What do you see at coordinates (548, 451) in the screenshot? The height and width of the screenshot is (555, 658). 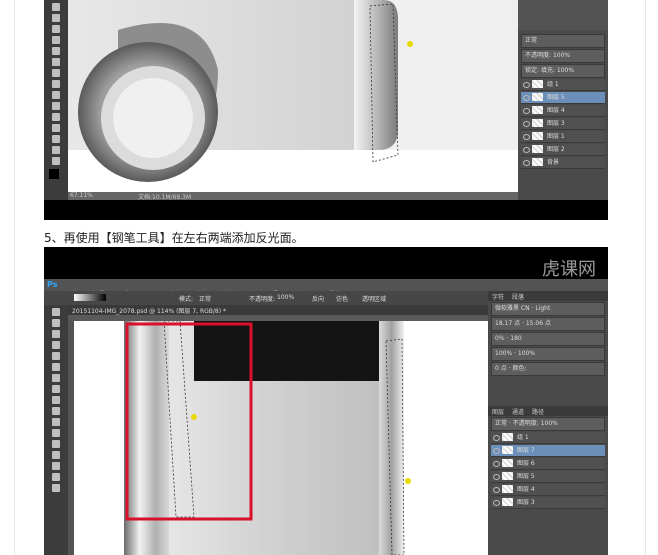 I see `layer-row: 图层 7` at bounding box center [548, 451].